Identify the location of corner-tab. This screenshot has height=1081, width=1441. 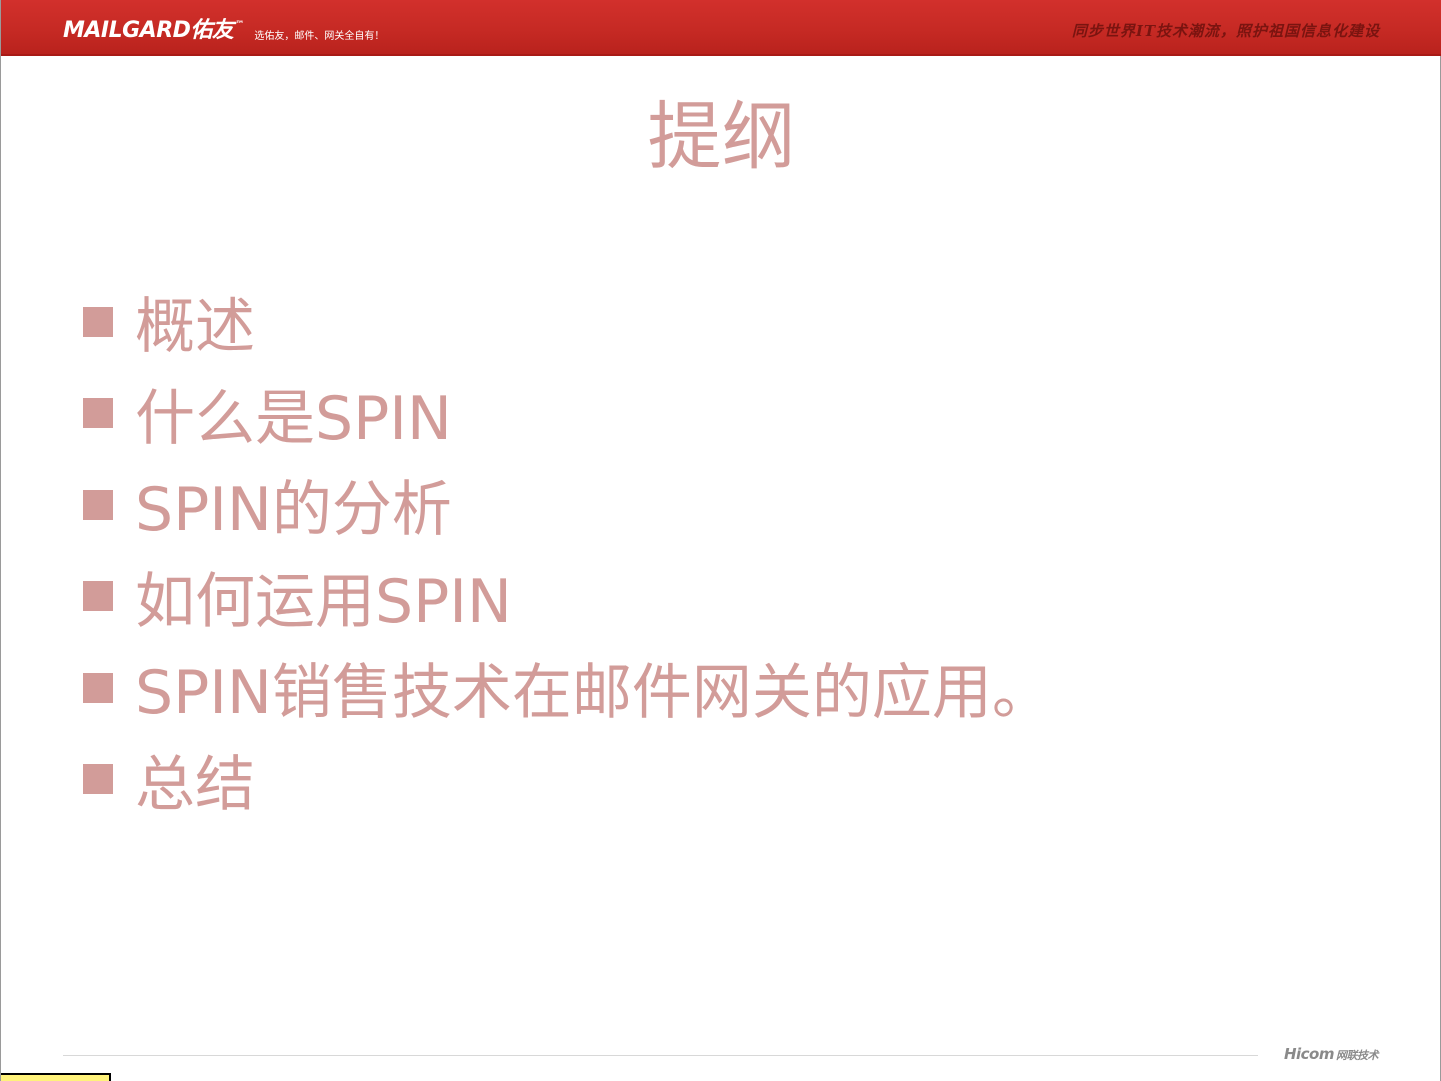
(56, 1077).